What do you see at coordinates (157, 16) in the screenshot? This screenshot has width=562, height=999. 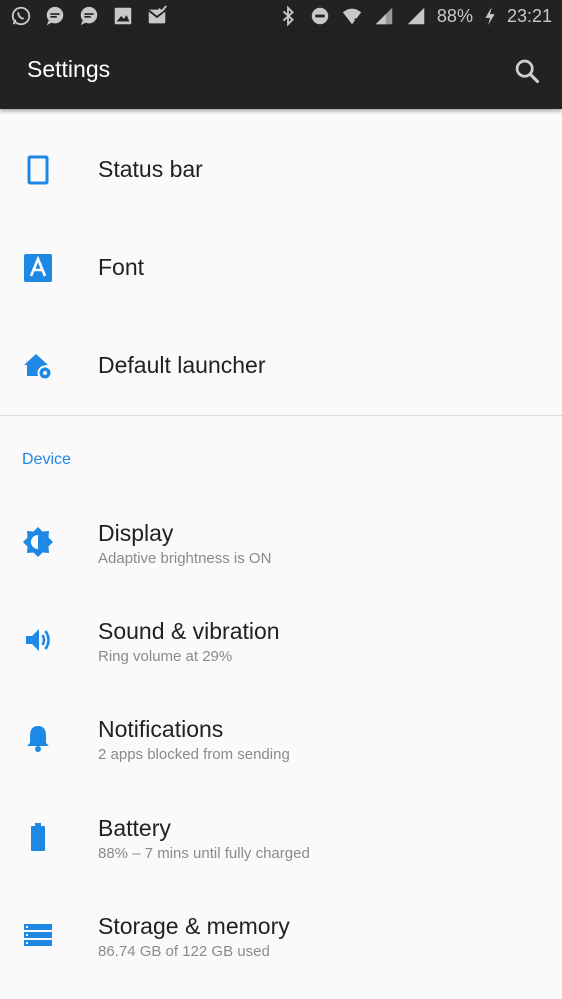 I see `mail-check-icon` at bounding box center [157, 16].